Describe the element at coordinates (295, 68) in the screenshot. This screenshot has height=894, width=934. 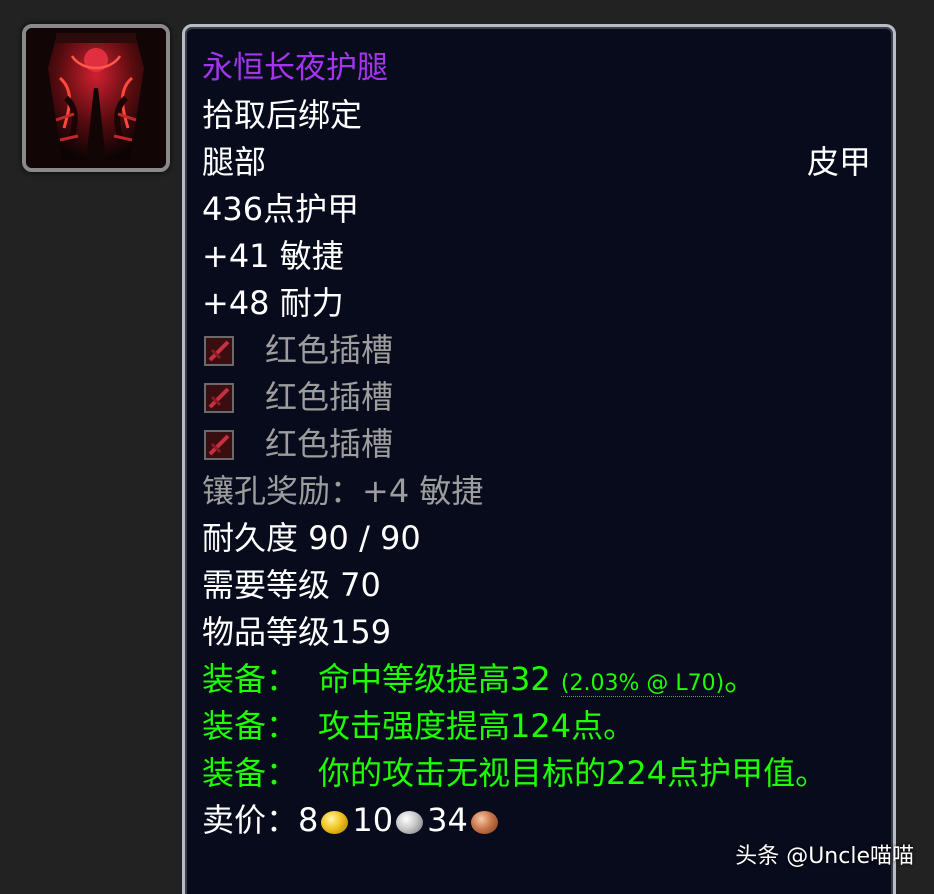
I see `item-name: 永恒长夜护腿` at that location.